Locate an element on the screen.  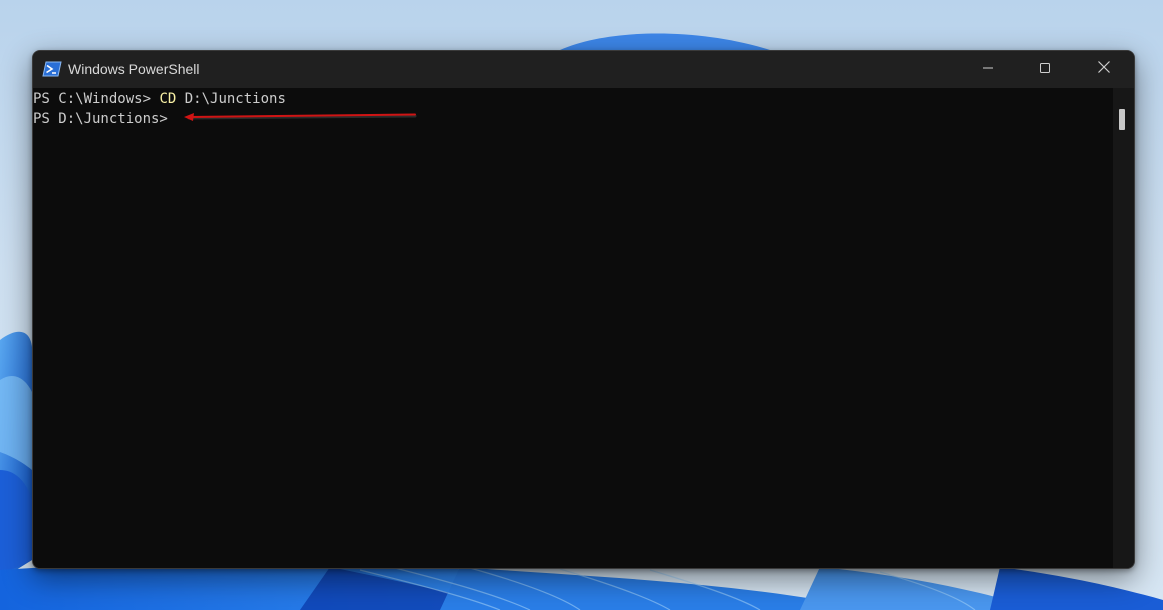
close-icon is located at coordinates (1104, 69).